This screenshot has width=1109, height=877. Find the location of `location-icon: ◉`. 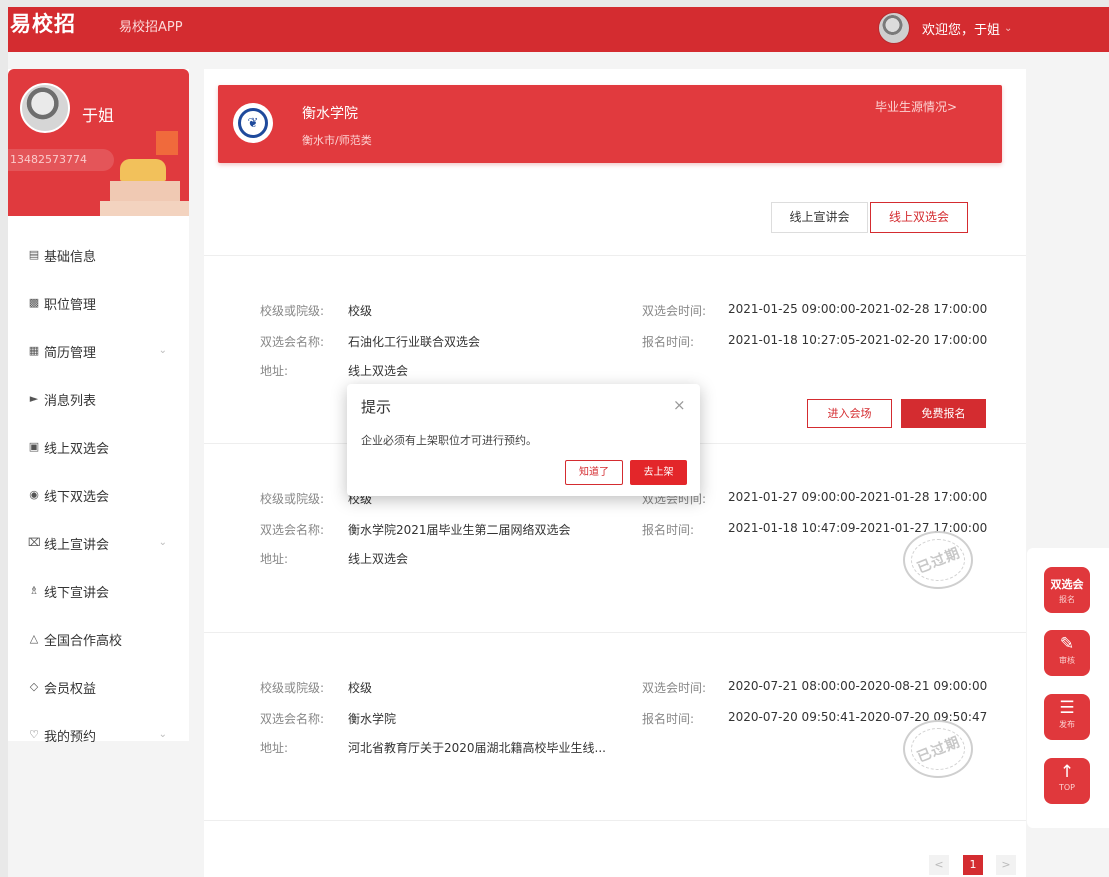

location-icon: ◉ is located at coordinates (34, 494).